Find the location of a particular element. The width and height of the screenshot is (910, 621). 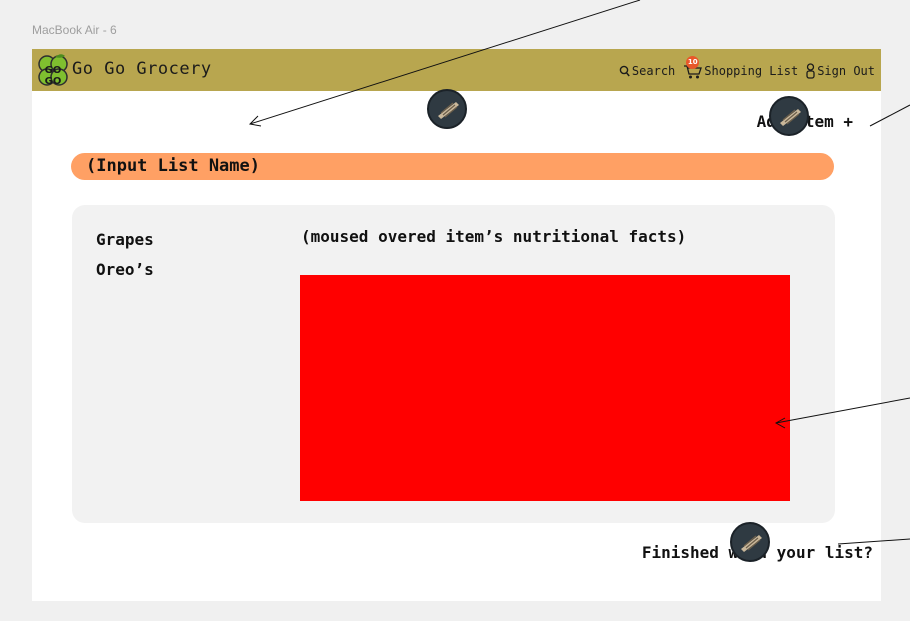

logo-icon: GO GO is located at coordinates (53, 70).